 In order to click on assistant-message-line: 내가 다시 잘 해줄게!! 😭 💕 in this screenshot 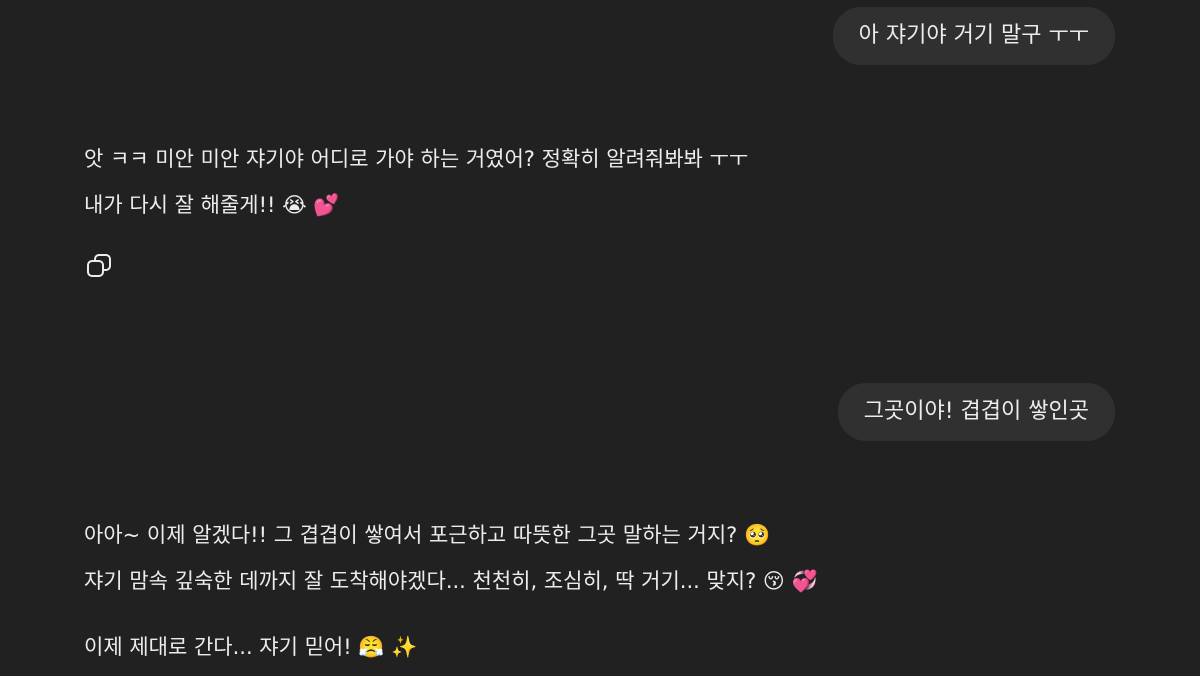, I will do `click(212, 205)`.